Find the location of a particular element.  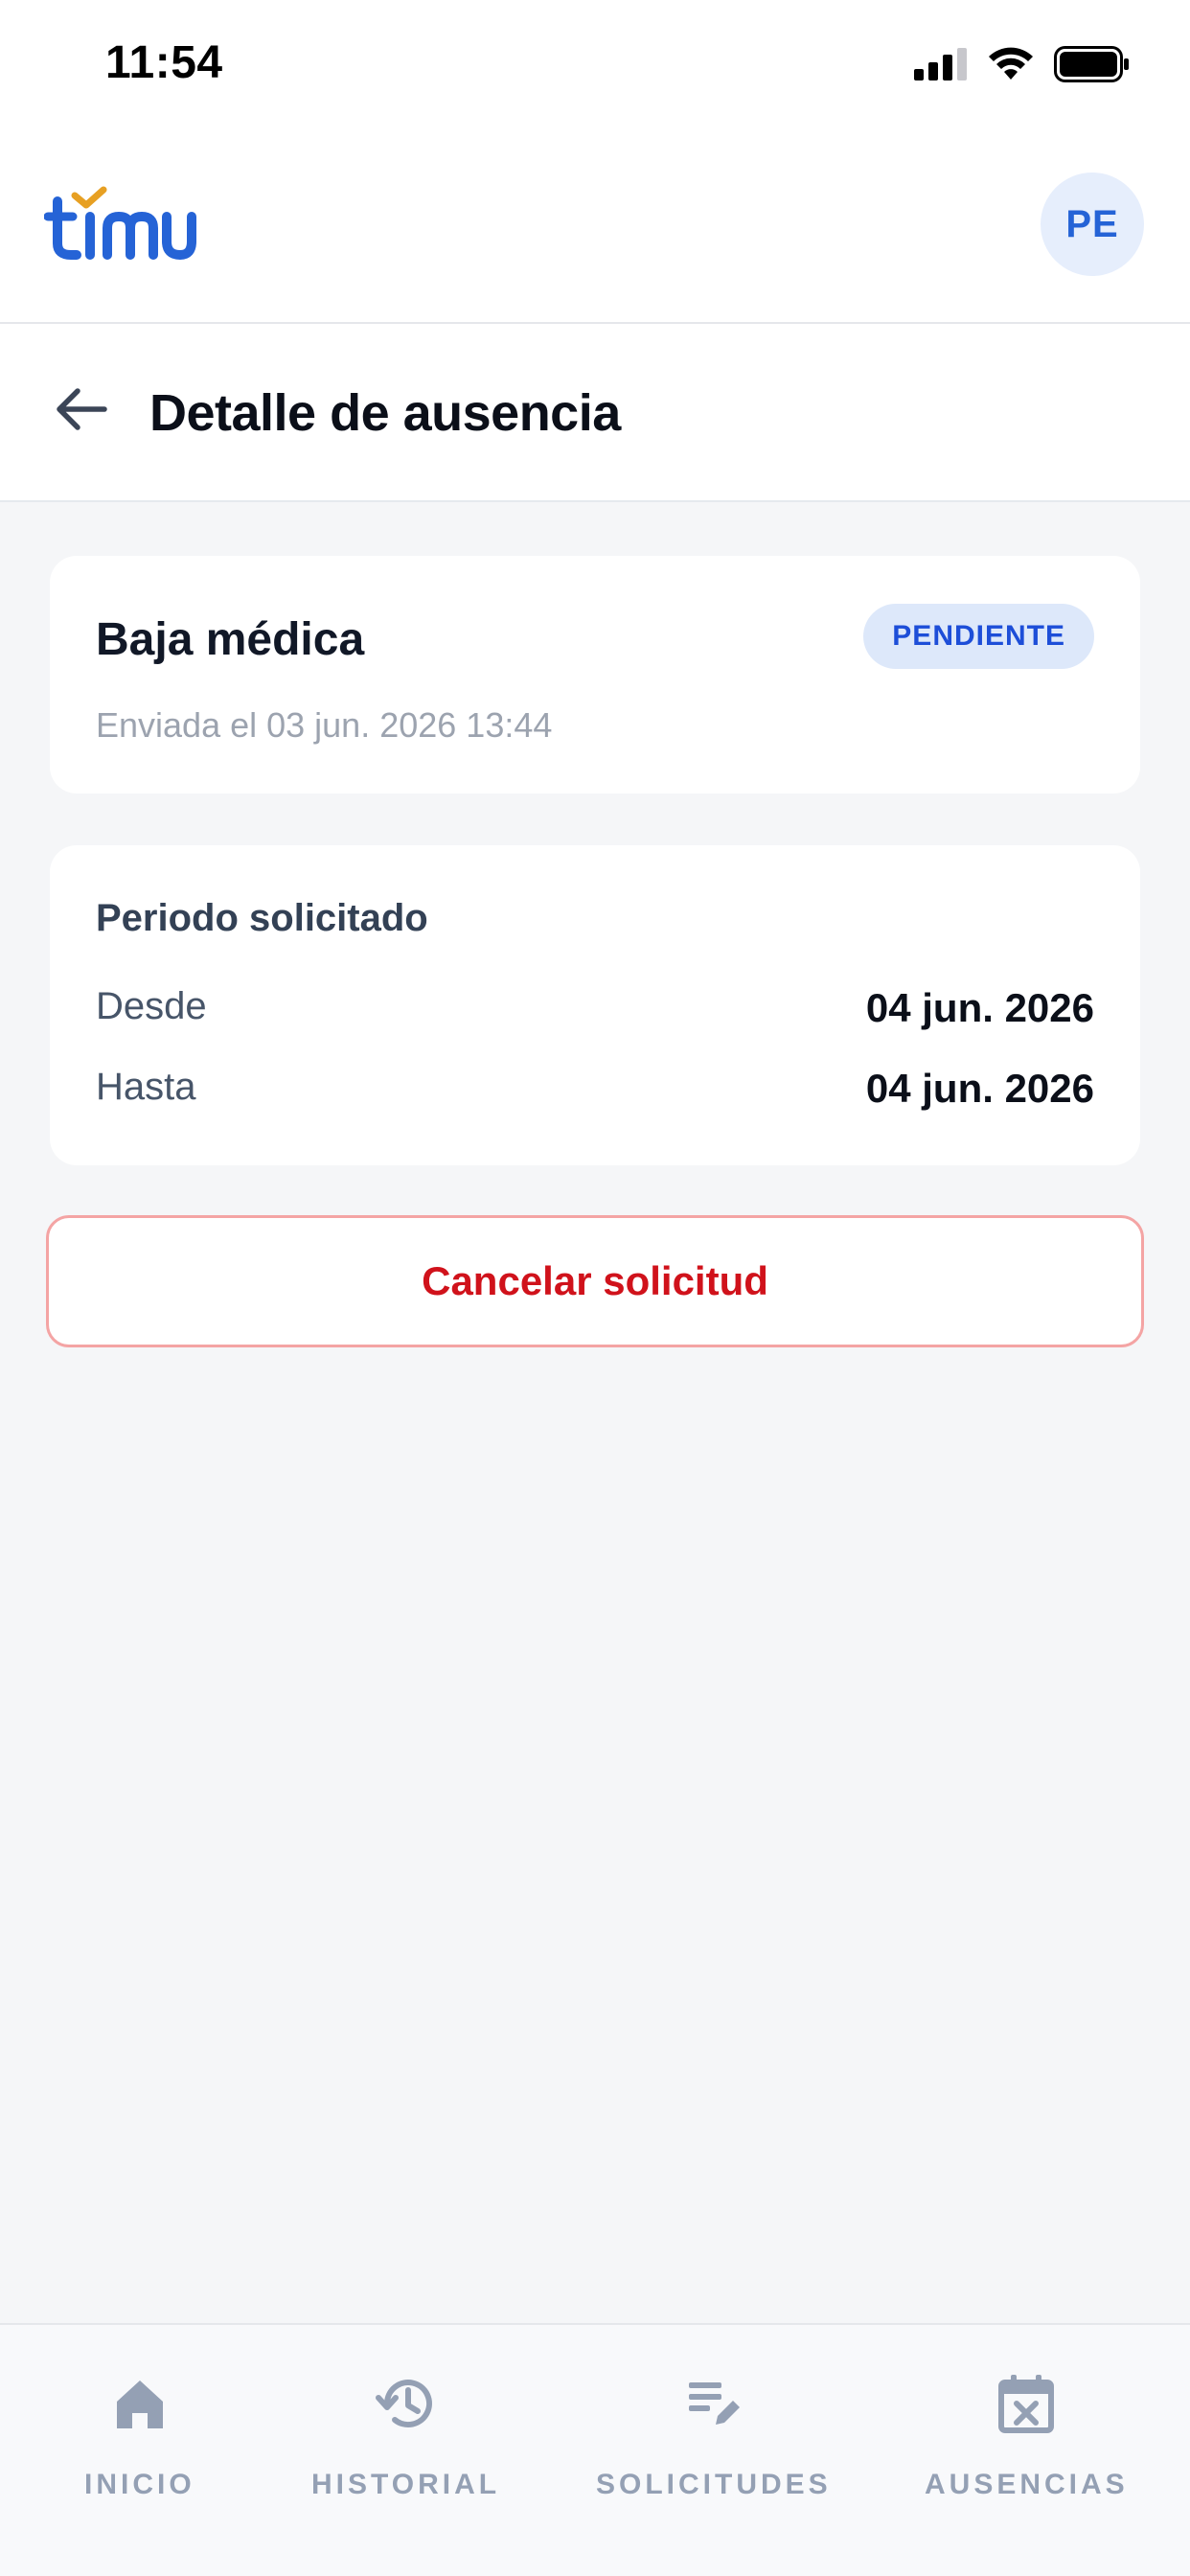

bottom-nav: INICIO HISTORIAL SOLICITUDES AUSENCIAS is located at coordinates (595, 2449).